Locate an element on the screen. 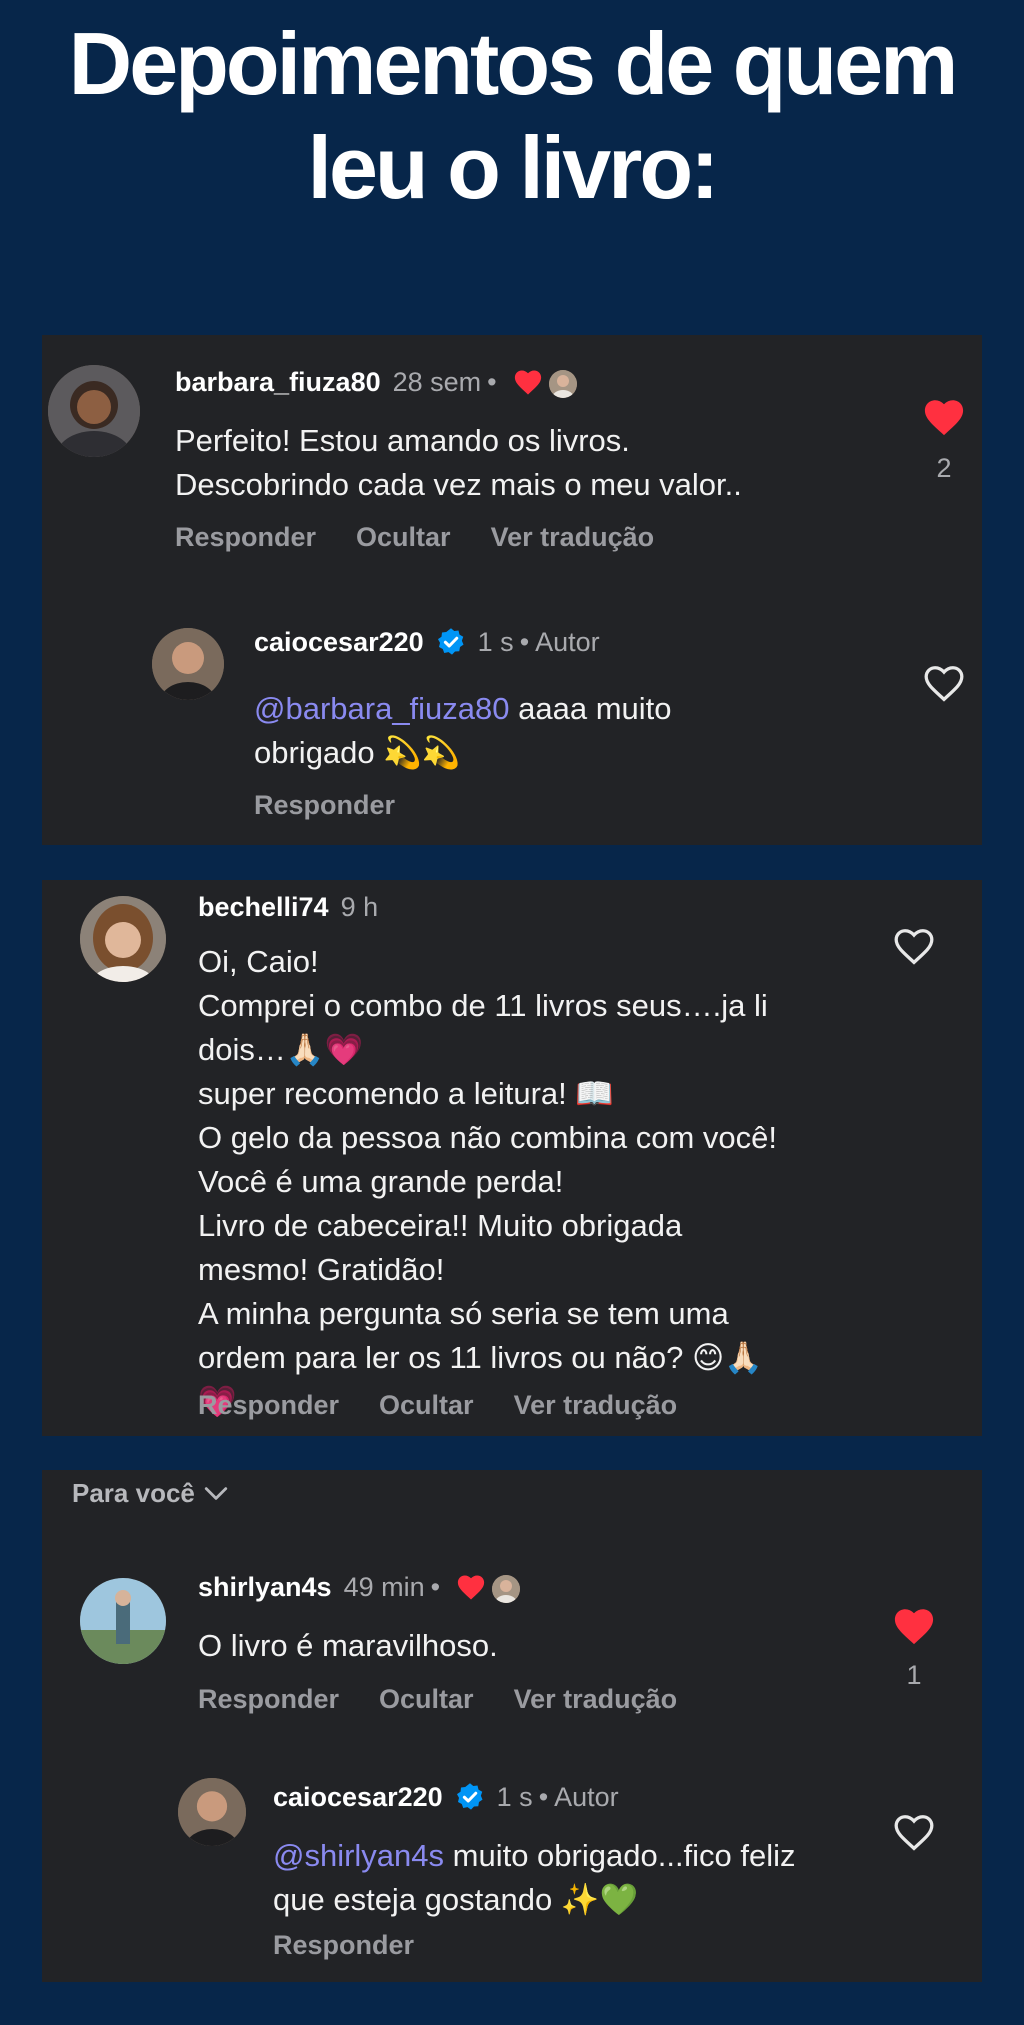 The height and width of the screenshot is (2025, 1024). chevron-down-icon is located at coordinates (216, 1493).